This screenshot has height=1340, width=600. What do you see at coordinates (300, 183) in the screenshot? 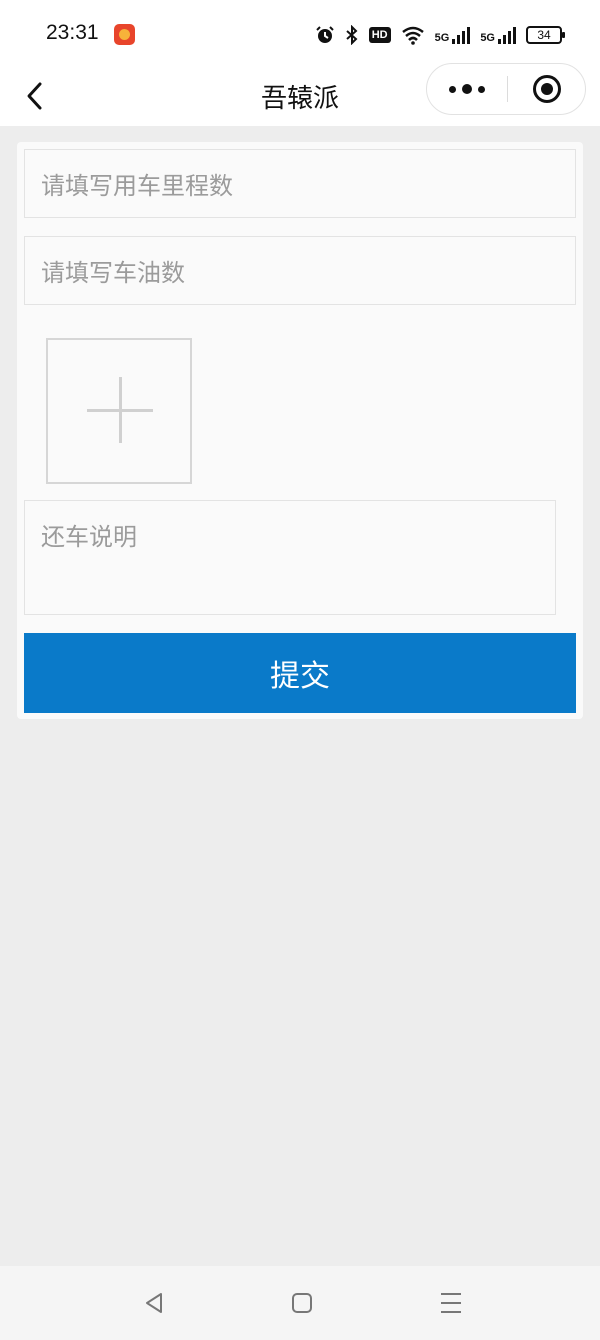
I see `mileage-input: 请填写用车里程数` at bounding box center [300, 183].